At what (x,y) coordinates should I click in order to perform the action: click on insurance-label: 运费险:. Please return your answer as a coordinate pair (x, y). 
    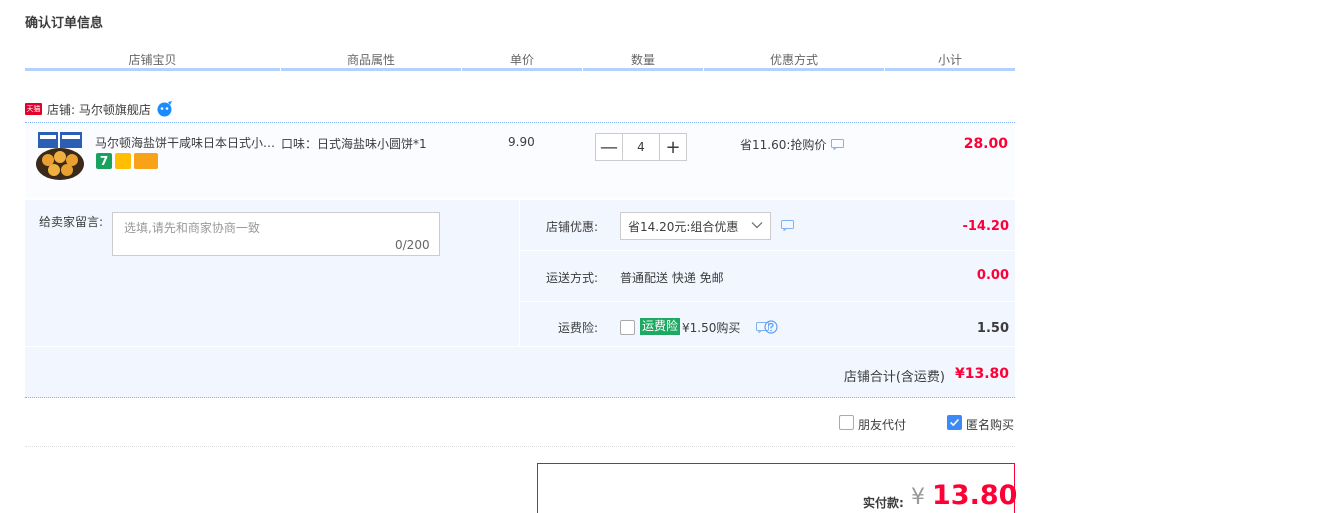
    Looking at the image, I should click on (577, 328).